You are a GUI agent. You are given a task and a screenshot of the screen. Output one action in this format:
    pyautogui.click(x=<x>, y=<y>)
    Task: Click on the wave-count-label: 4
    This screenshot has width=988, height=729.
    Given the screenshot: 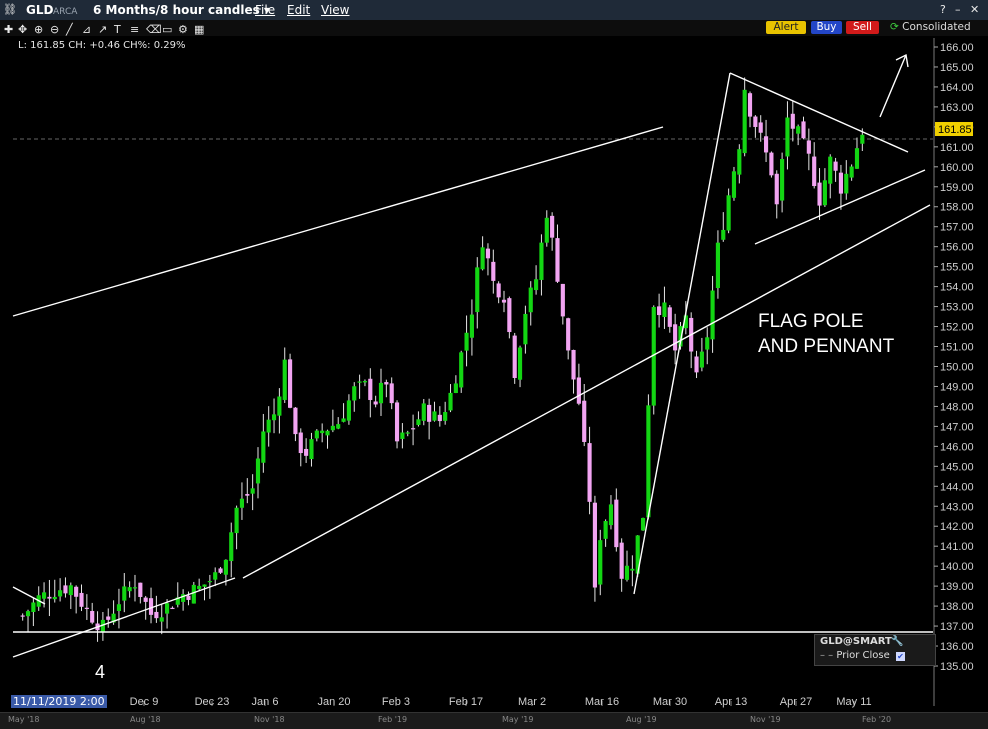 What is the action you would take?
    pyautogui.click(x=100, y=672)
    